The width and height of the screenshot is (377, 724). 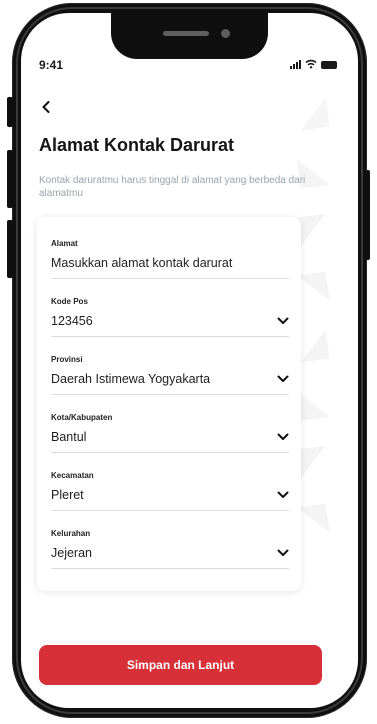 I want to click on alamat-input: Masukkan alamat kontak darurat, so click(x=170, y=267).